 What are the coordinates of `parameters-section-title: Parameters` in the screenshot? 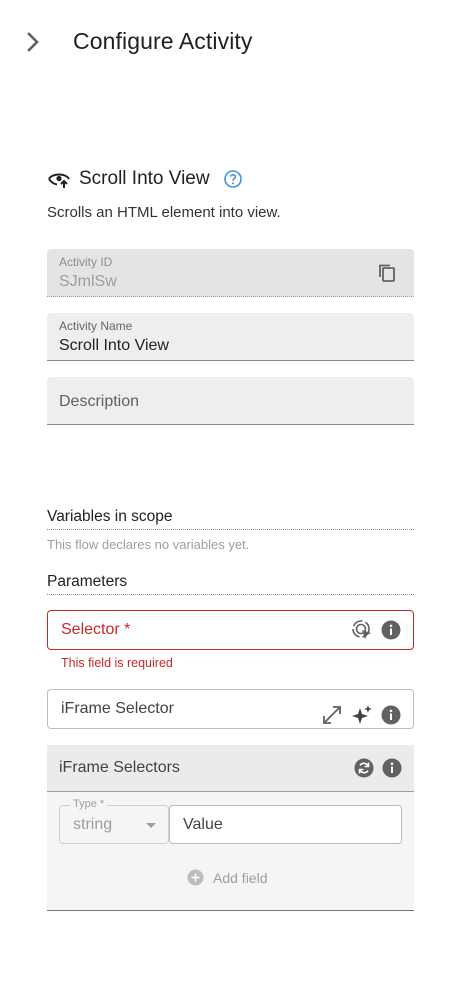 It's located at (230, 584).